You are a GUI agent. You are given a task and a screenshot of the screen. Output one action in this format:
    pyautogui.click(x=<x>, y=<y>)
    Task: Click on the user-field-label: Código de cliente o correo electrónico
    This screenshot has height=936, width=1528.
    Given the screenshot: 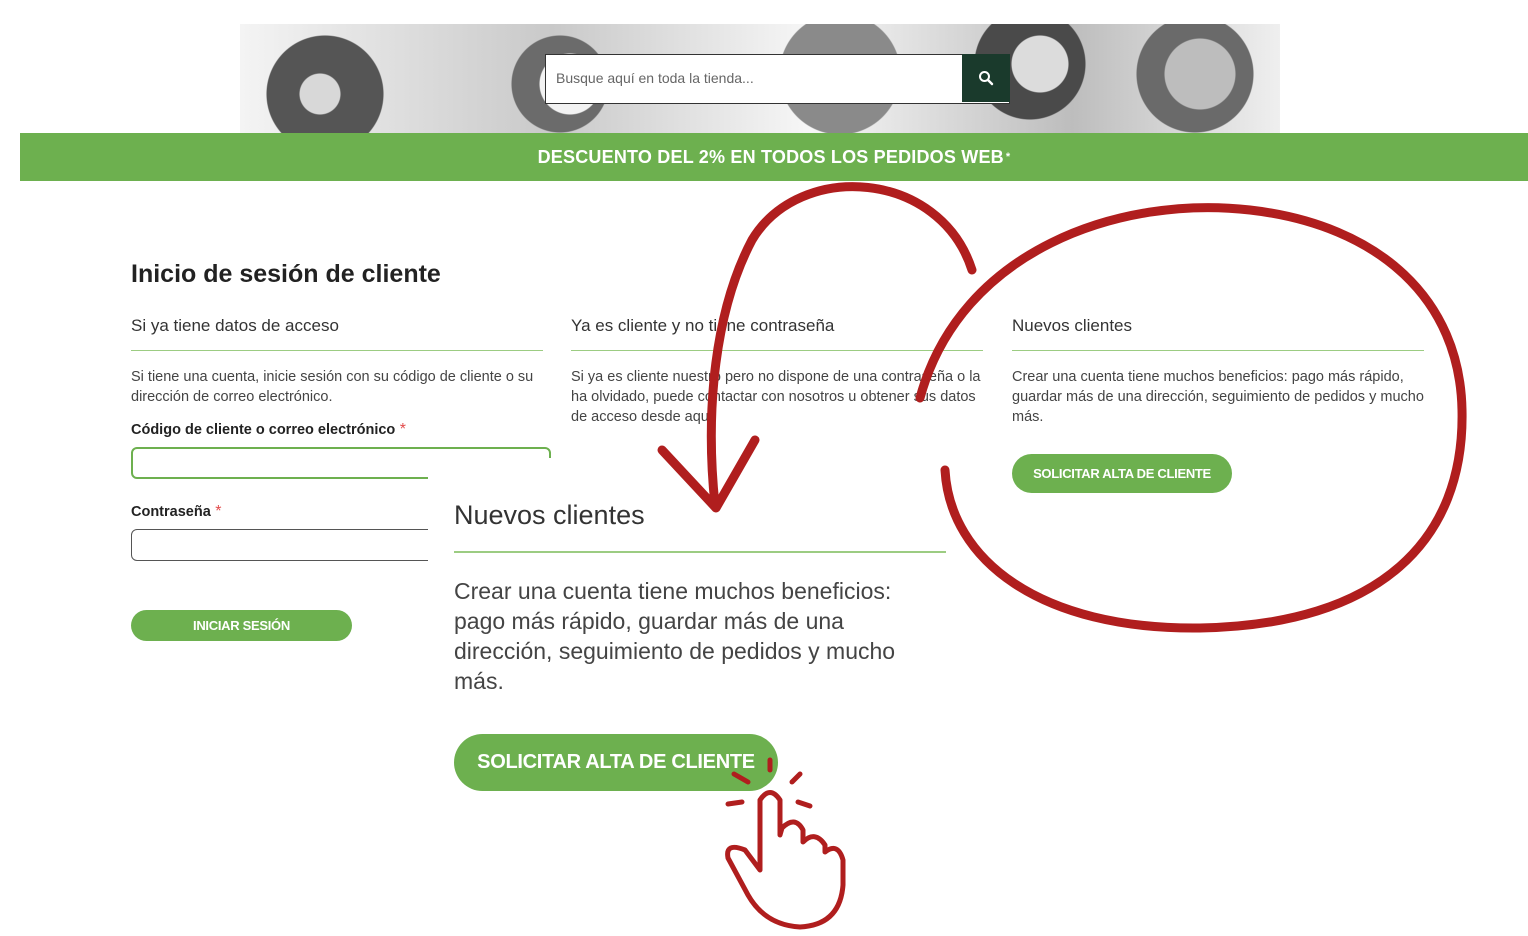 What is the action you would take?
    pyautogui.click(x=263, y=430)
    